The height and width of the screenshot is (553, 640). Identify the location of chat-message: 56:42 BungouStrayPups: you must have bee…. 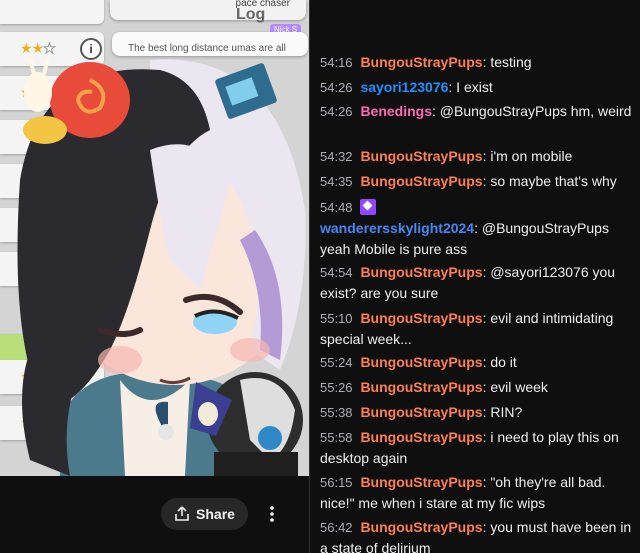
(478, 535).